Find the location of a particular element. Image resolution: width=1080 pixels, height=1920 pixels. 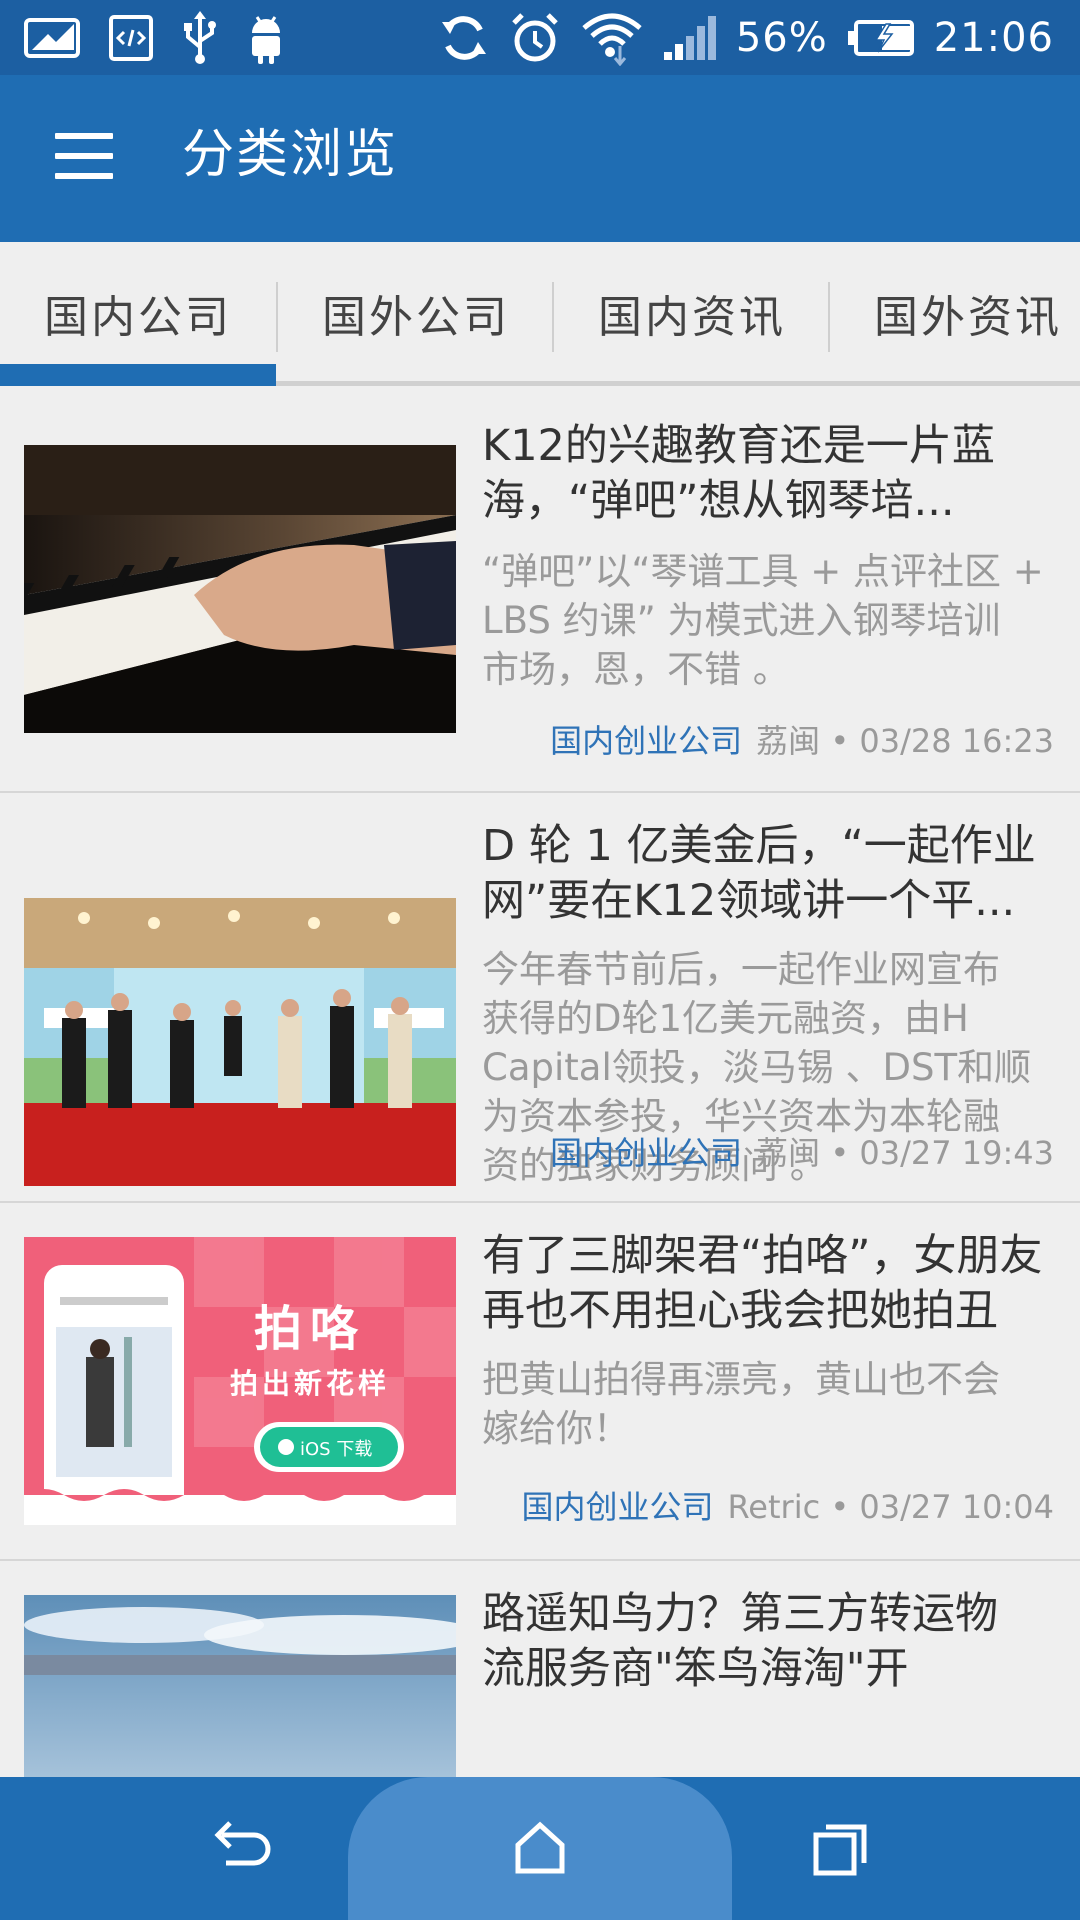

article-title: 有了三脚架君“拍咯”，女朋友 再也不用担心我会把她拍丑 is located at coordinates (769, 1284).